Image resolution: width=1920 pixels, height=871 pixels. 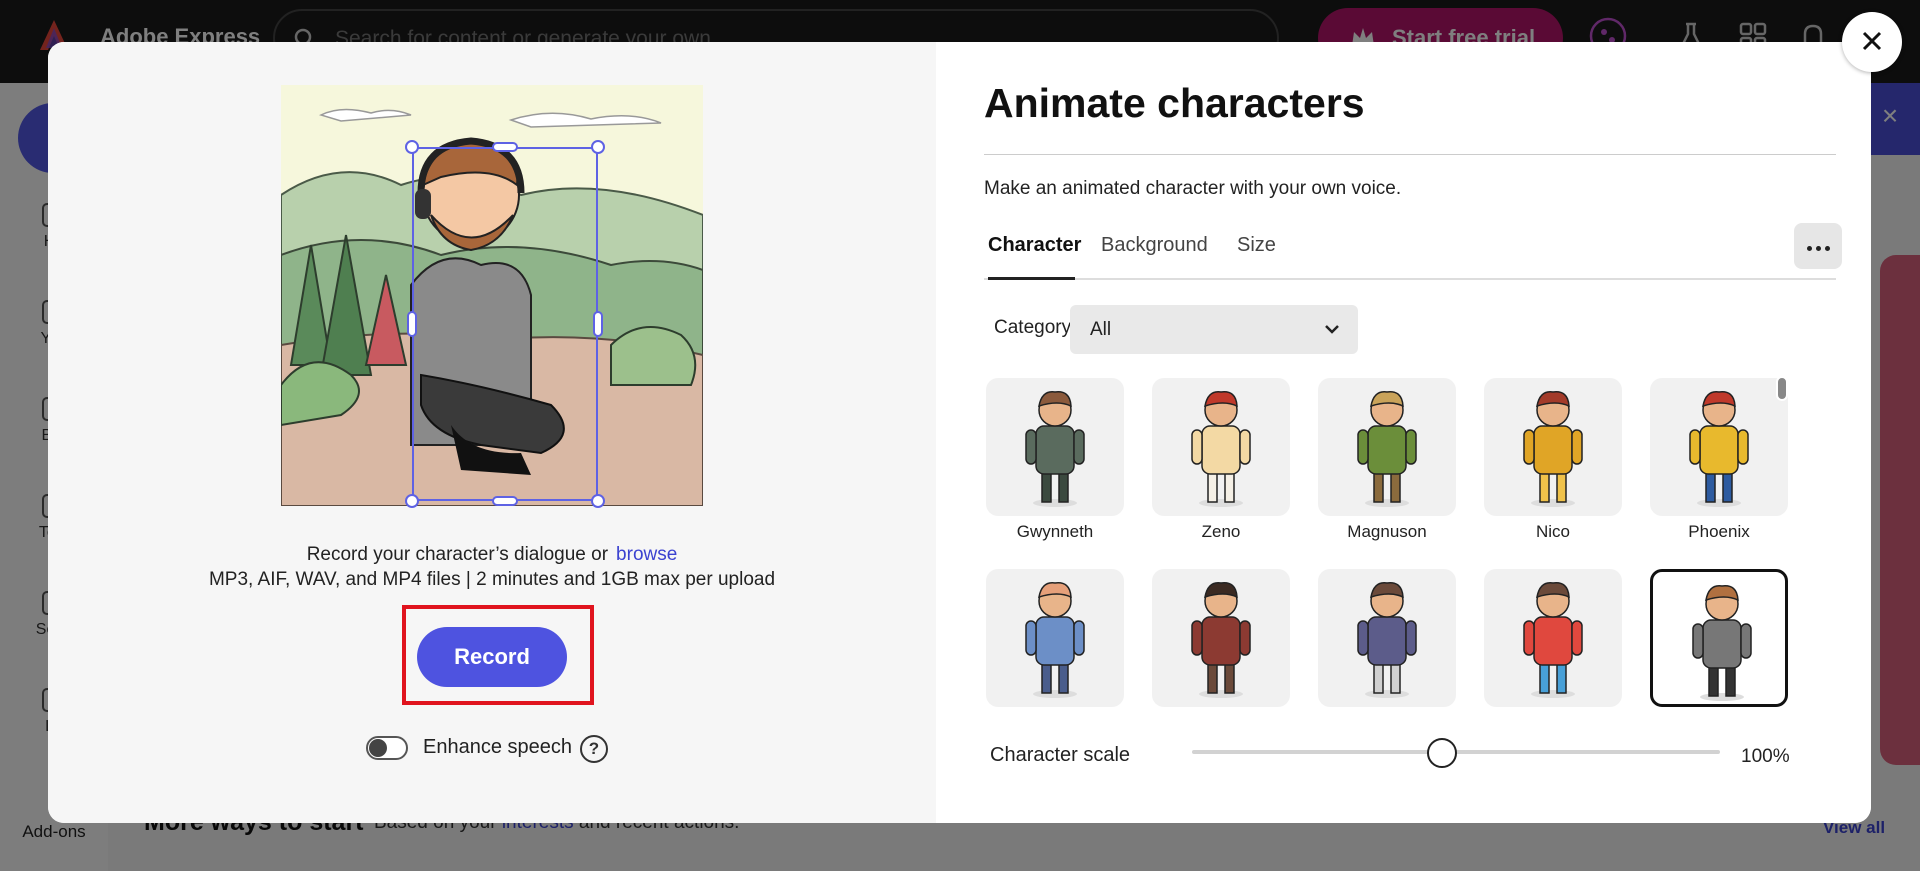 I want to click on character-scale-thumb, so click(x=1442, y=753).